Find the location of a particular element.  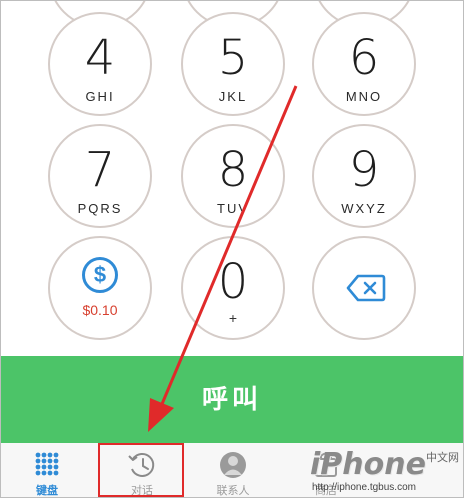

backspace-button is located at coordinates (364, 288).